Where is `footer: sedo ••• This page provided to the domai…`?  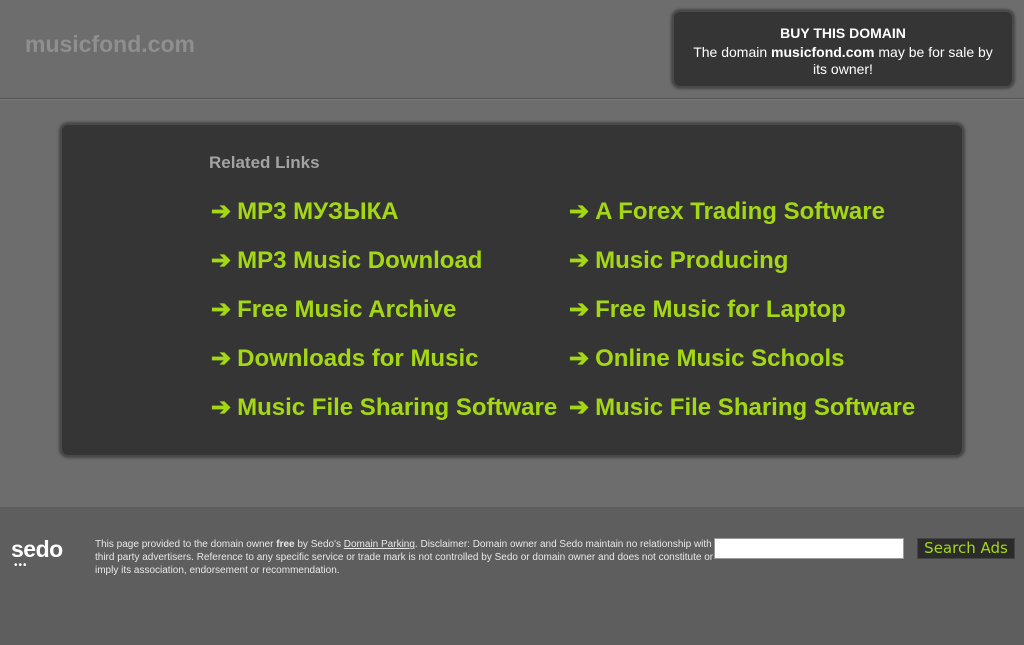 footer: sedo ••• This page provided to the domai… is located at coordinates (512, 560).